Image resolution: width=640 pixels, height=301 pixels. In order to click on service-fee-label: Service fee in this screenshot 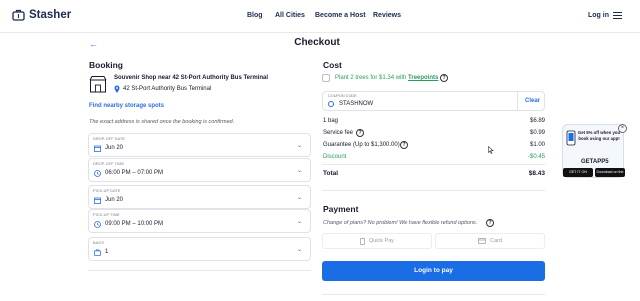, I will do `click(338, 133)`.